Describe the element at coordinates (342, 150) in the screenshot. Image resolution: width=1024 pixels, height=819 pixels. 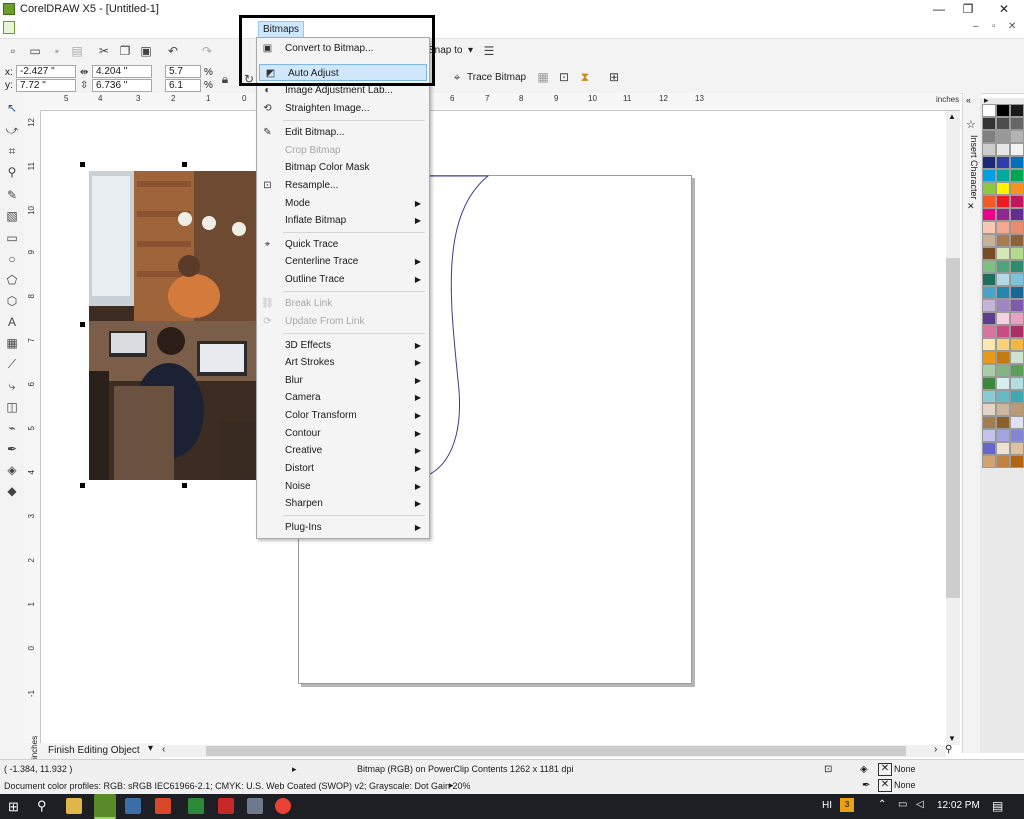
I see `menu-item-crop-bitmap: Crop Bitmap` at that location.